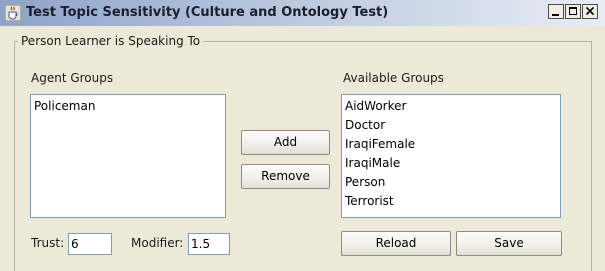 The height and width of the screenshot is (271, 605). Describe the element at coordinates (285, 142) in the screenshot. I see `add-button: Add` at that location.